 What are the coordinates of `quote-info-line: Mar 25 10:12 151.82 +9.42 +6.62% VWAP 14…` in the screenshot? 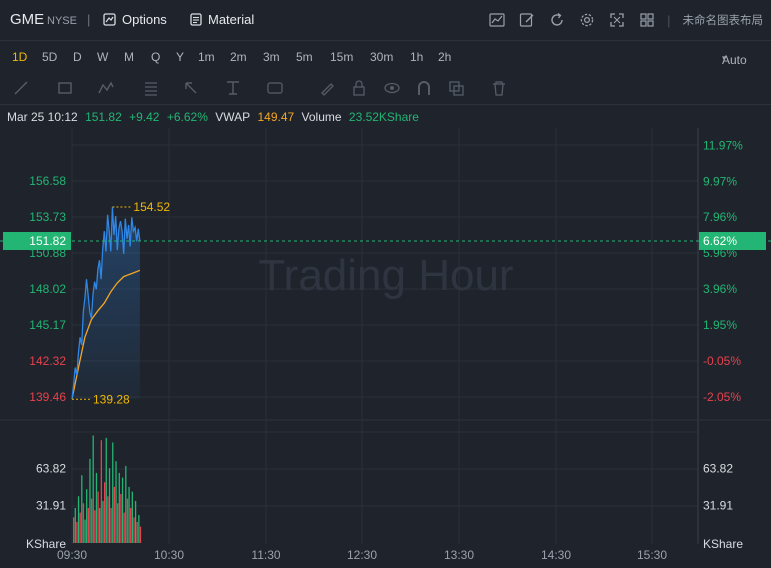 It's located at (215, 117).